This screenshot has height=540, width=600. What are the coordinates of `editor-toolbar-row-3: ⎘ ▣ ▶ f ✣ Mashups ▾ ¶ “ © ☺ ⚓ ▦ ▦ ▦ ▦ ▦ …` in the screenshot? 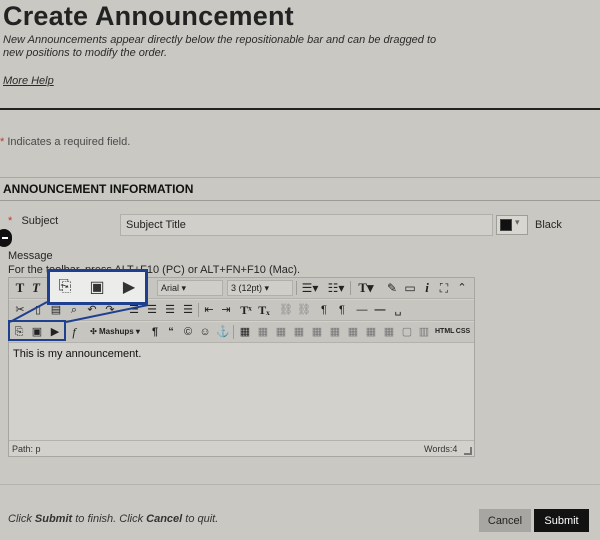 It's located at (241, 332).